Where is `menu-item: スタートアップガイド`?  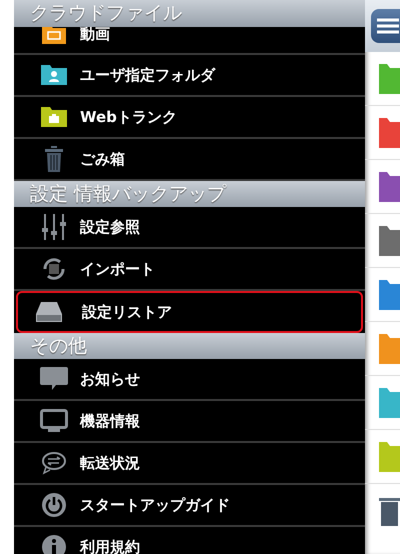
menu-item: スタートアップガイド is located at coordinates (189, 506).